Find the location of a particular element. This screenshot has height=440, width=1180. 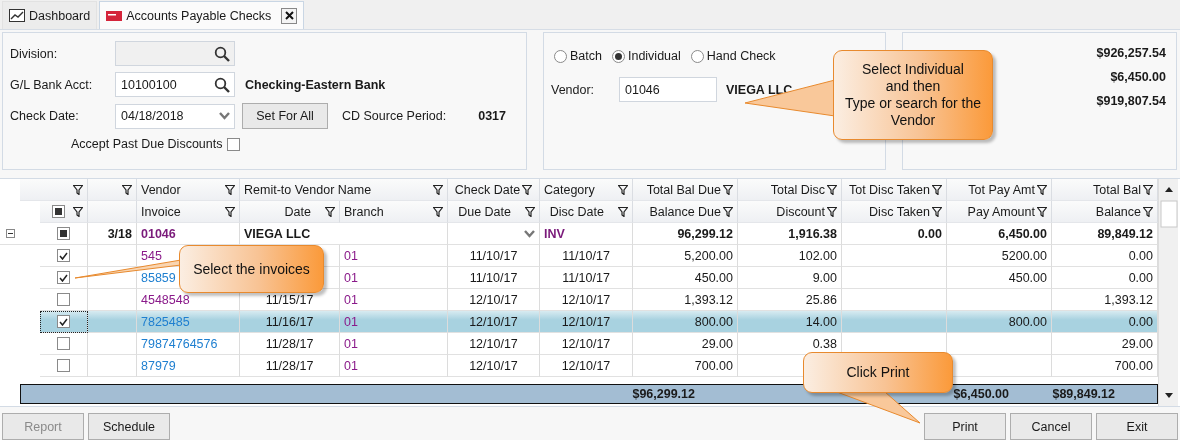

close-icon is located at coordinates (289, 15).